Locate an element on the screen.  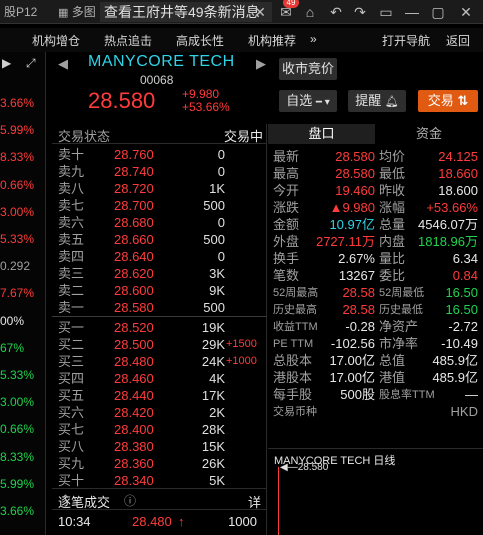
window-close-icon: ✕ is located at coordinates (466, 12).